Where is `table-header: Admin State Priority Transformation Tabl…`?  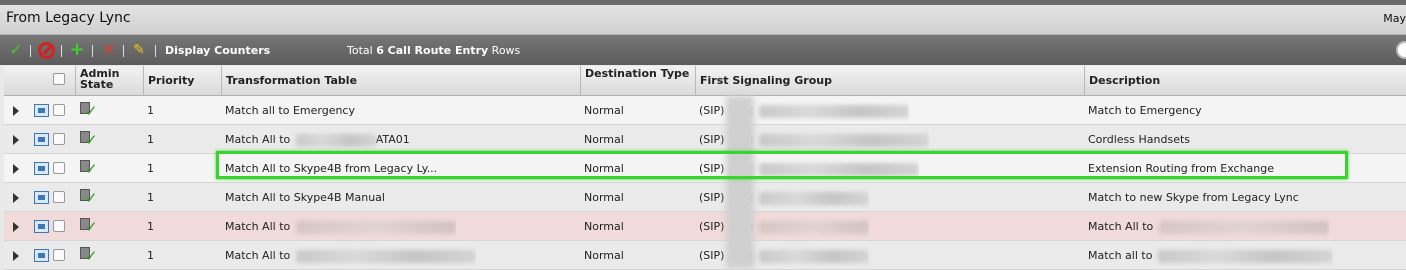
table-header: Admin State Priority Transformation Tabl… is located at coordinates (705, 81).